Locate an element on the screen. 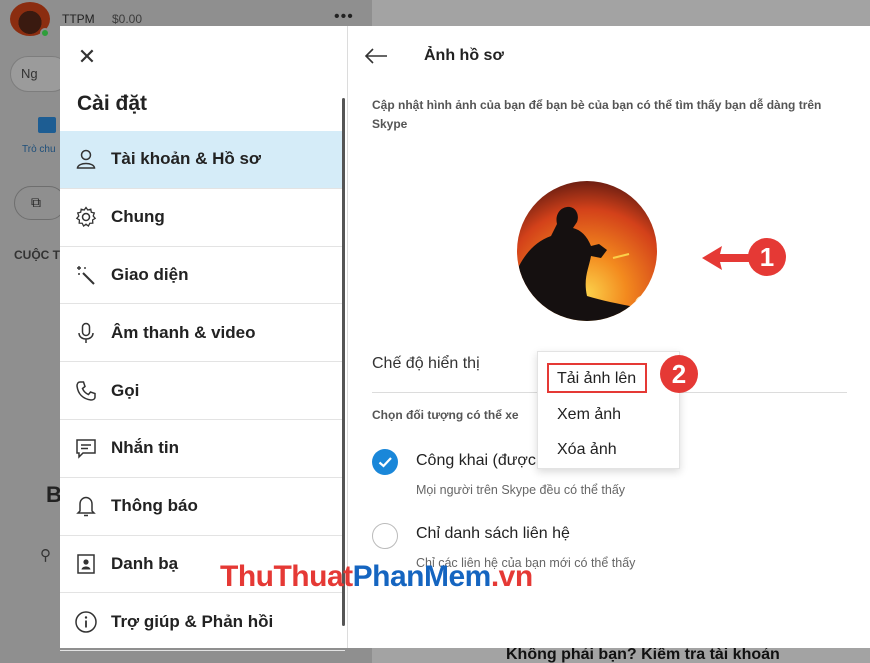 The width and height of the screenshot is (870, 663). contacts-only-radio is located at coordinates (385, 536).